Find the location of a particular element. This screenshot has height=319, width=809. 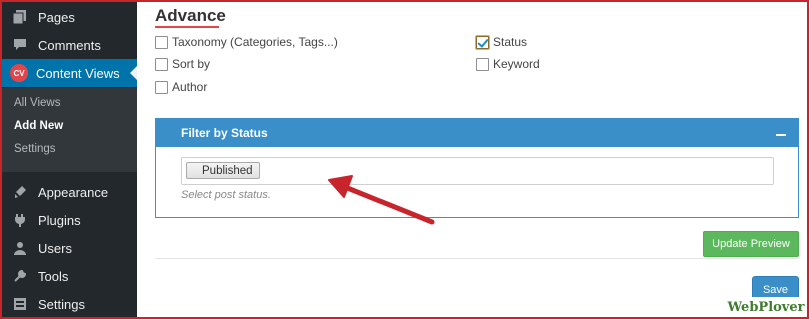

keyword-checkbox is located at coordinates (482, 64).